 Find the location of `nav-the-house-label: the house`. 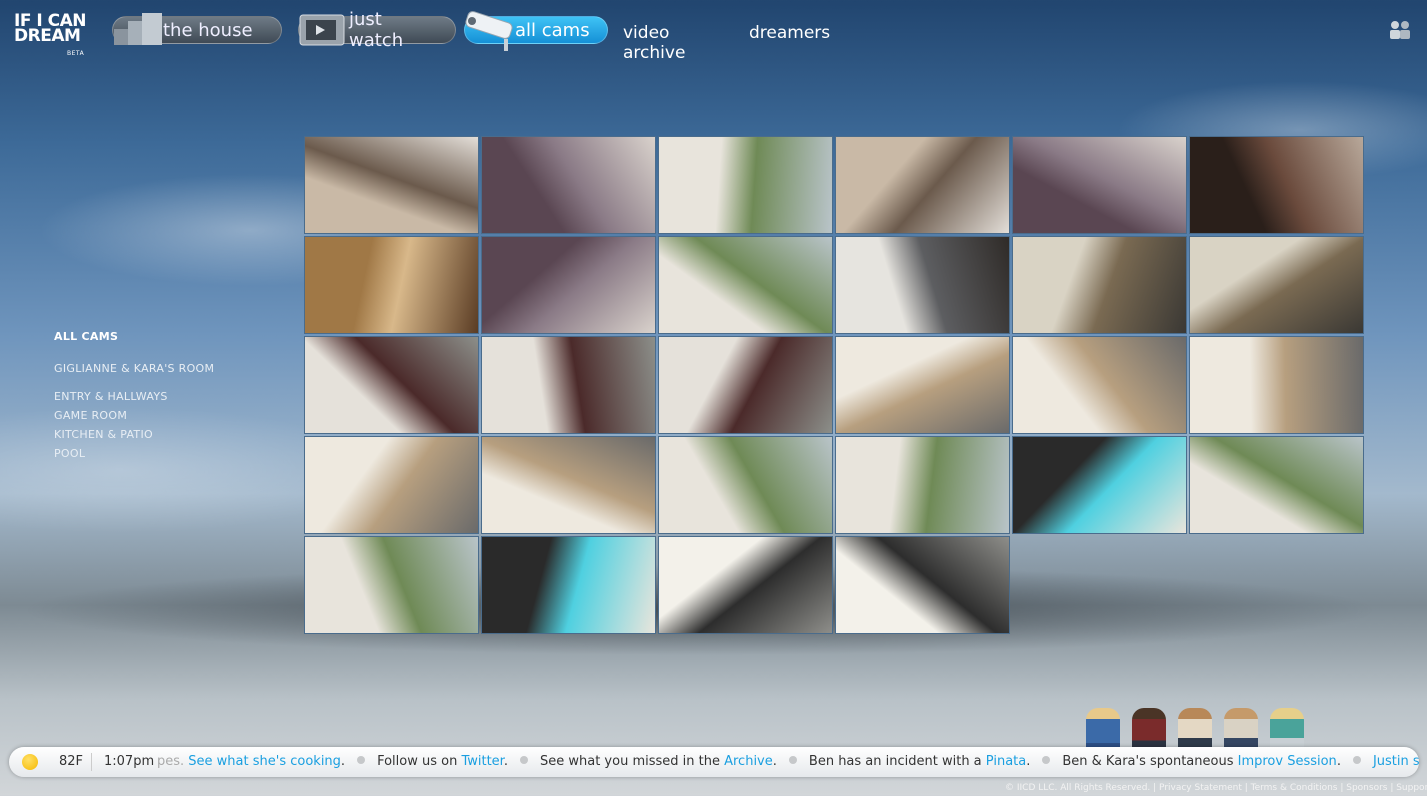

nav-the-house-label: the house is located at coordinates (208, 30).